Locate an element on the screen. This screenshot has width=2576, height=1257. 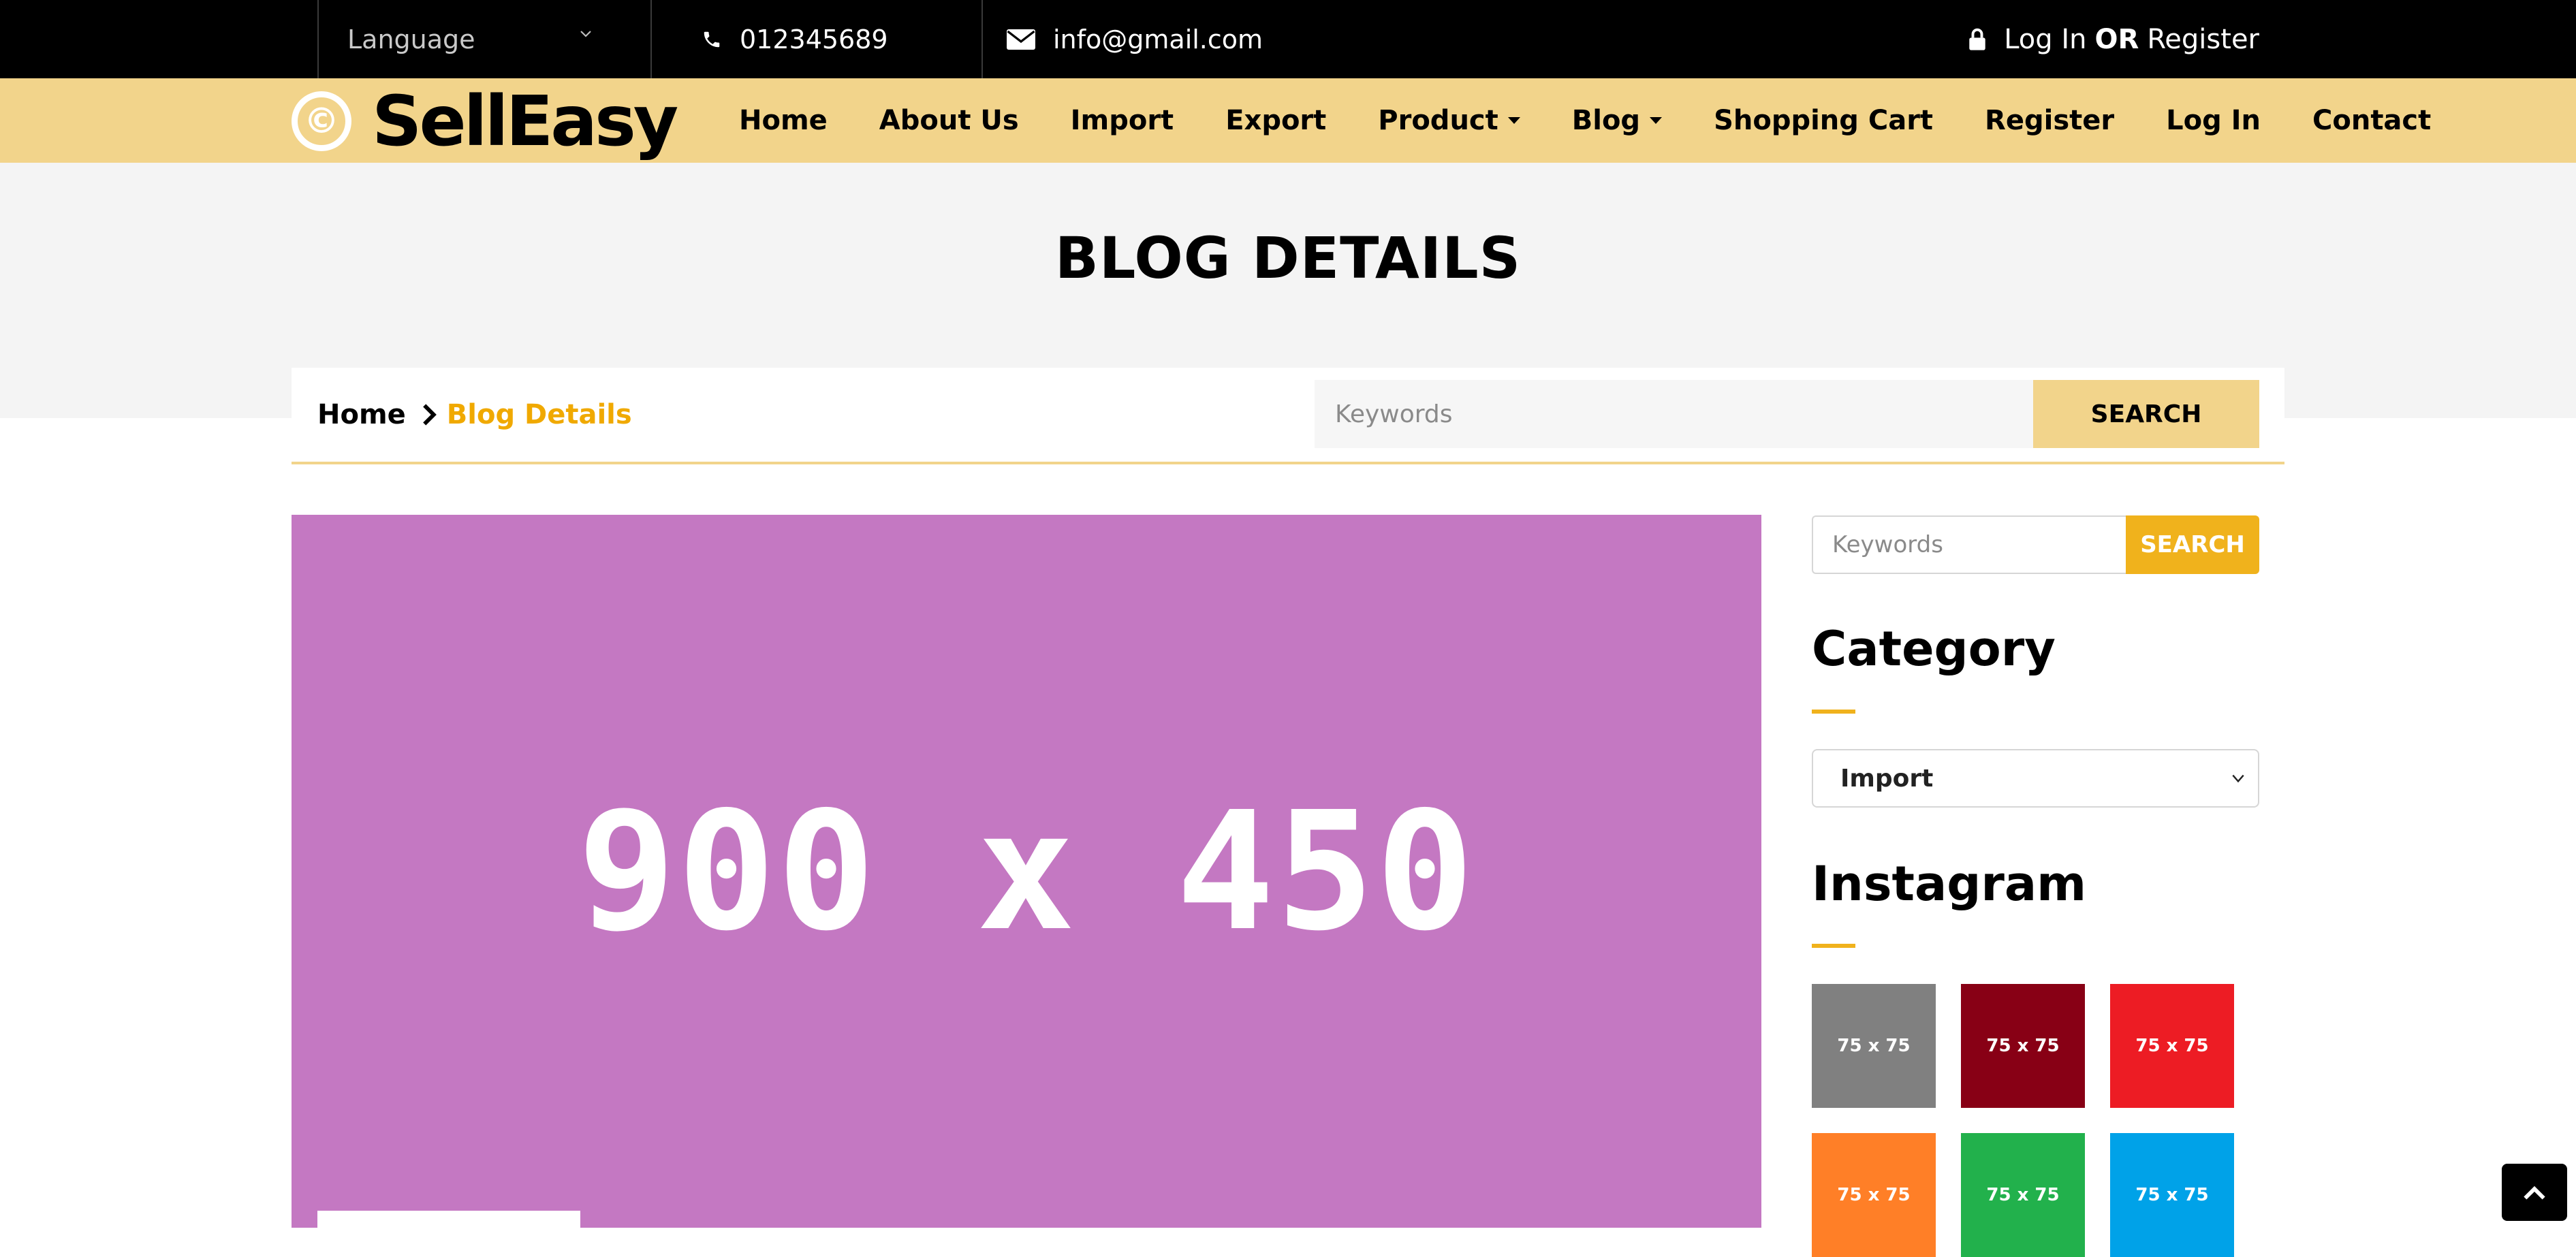
nav-item-import: Import is located at coordinates (1122, 120).